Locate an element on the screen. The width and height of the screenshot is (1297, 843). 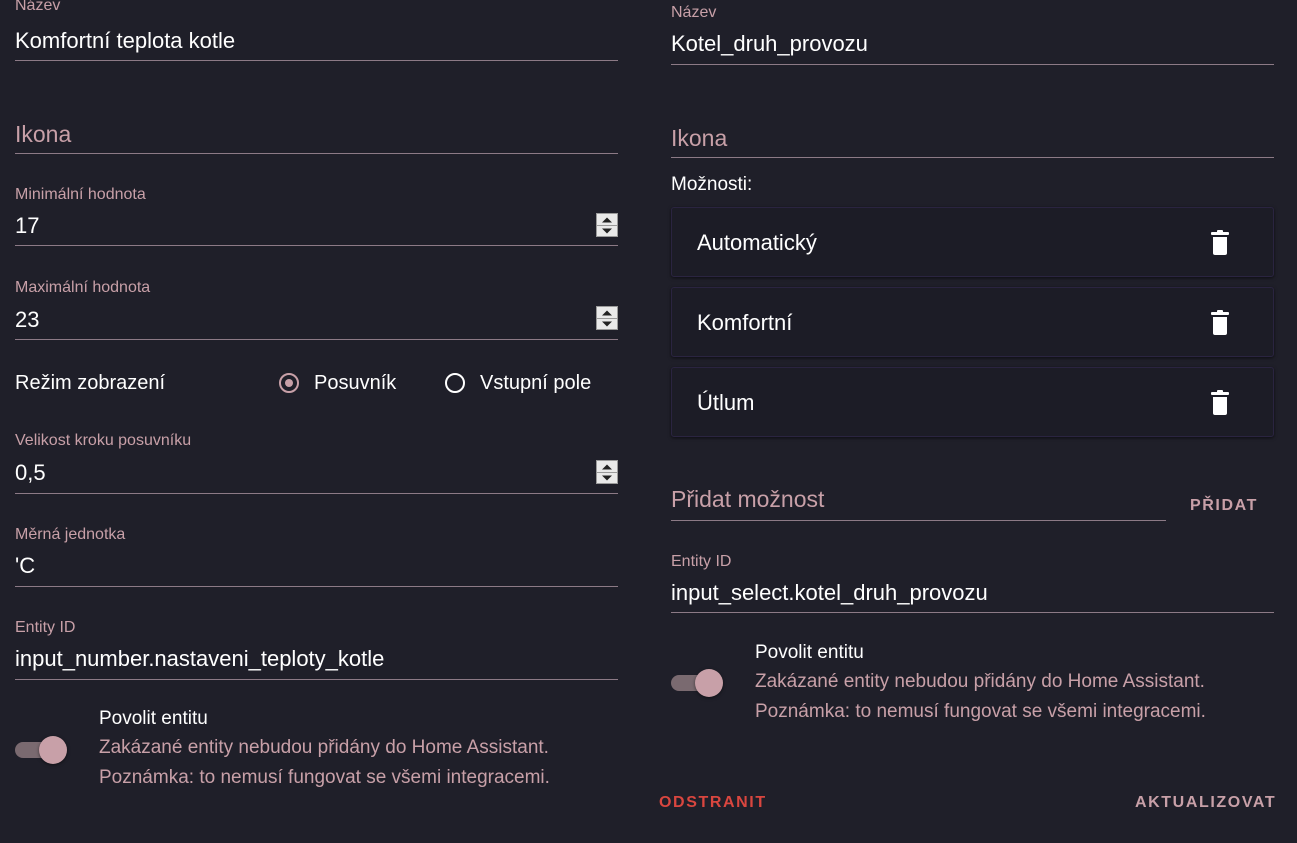
max-value-stepper is located at coordinates (607, 318).